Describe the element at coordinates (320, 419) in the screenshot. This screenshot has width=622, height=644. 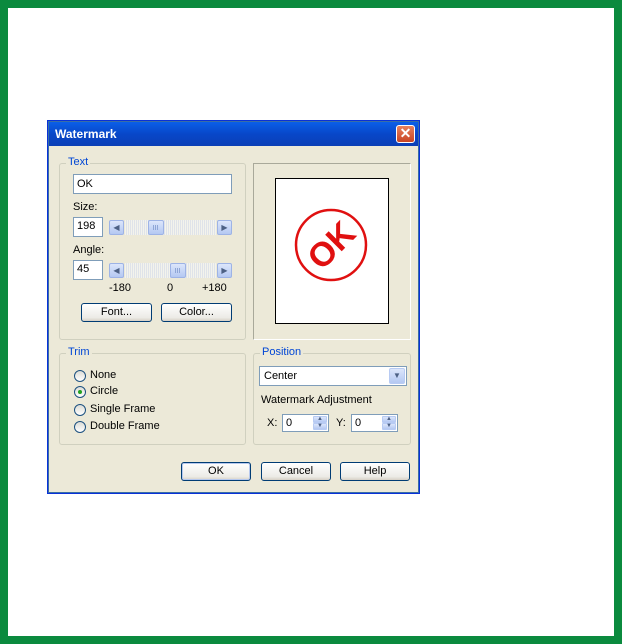
I see `x-up-arrow-icon: ▲` at that location.